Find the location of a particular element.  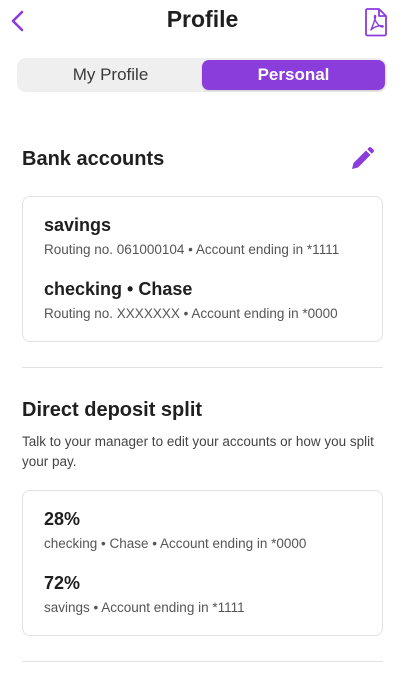

page-title: Profile is located at coordinates (202, 19).